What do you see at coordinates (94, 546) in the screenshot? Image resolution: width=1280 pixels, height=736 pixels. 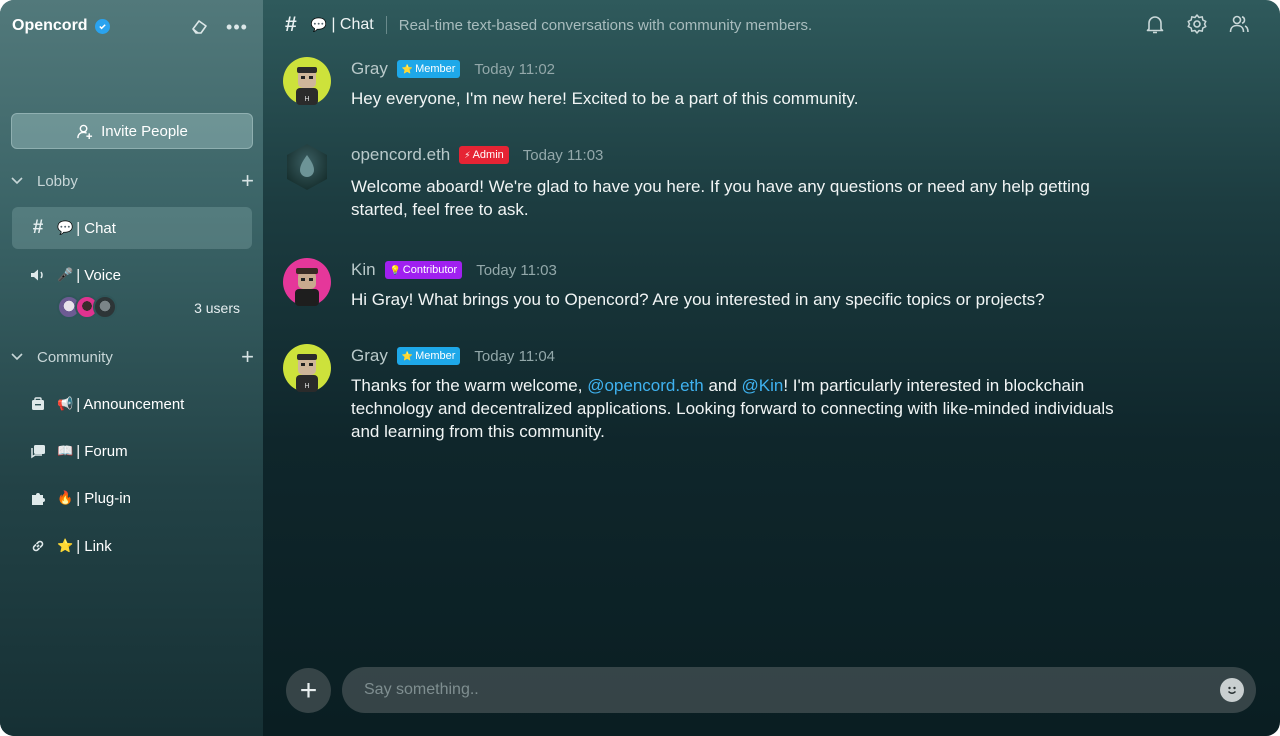 I see `channel-label: | Link` at bounding box center [94, 546].